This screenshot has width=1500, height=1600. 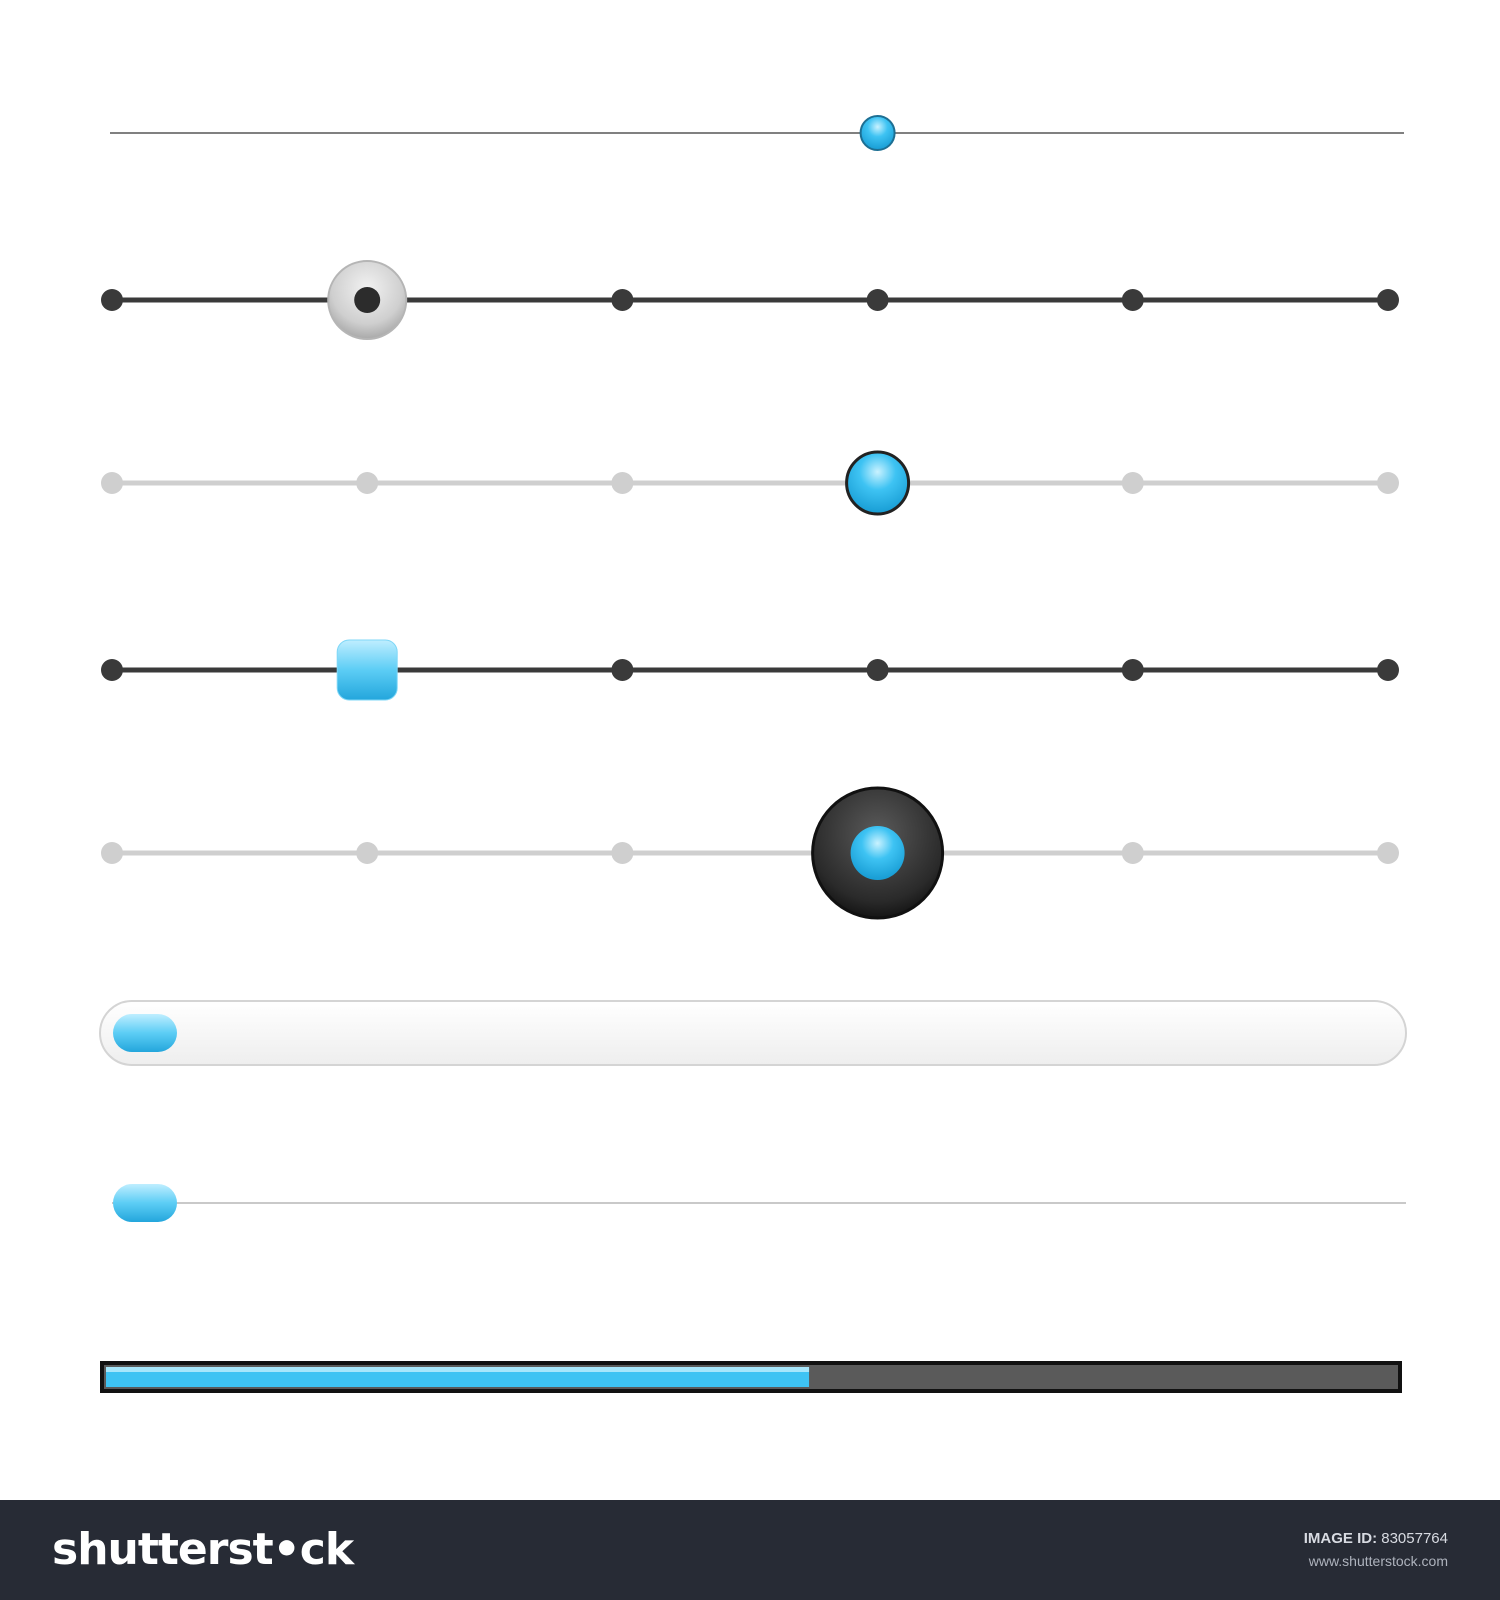 I want to click on brand-logo: shutterst•ck, so click(x=203, y=1550).